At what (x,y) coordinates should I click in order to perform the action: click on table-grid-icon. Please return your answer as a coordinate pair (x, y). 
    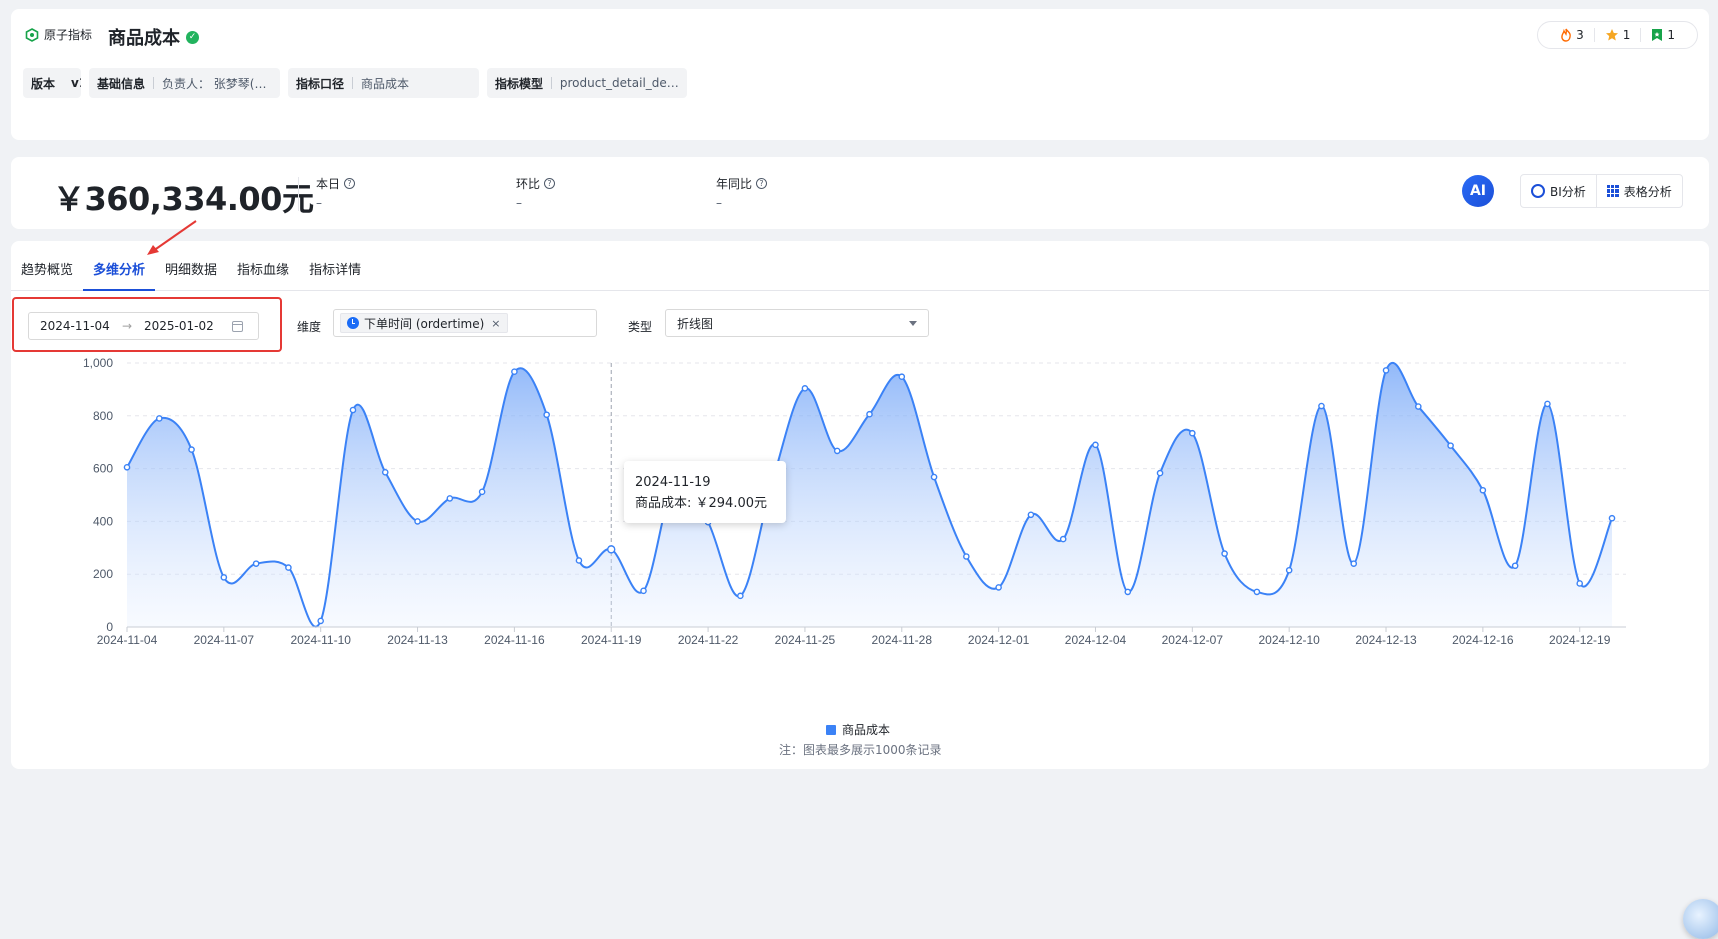
    Looking at the image, I should click on (1612, 191).